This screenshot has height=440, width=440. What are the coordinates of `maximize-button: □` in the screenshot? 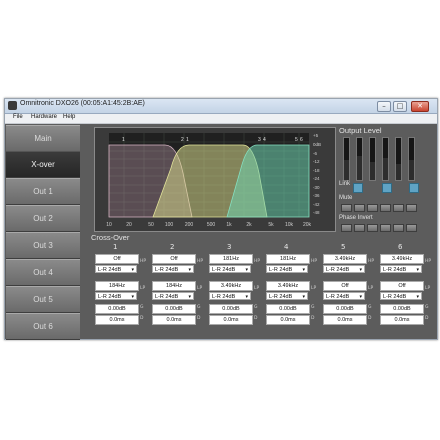 It's located at (400, 106).